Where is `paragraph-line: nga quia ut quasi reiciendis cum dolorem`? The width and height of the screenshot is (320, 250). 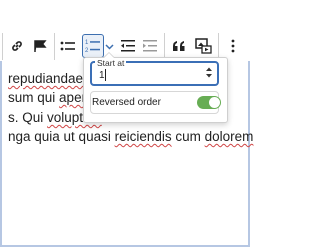
paragraph-line: nga quia ut quasi reiciendis cum dolorem is located at coordinates (130, 136).